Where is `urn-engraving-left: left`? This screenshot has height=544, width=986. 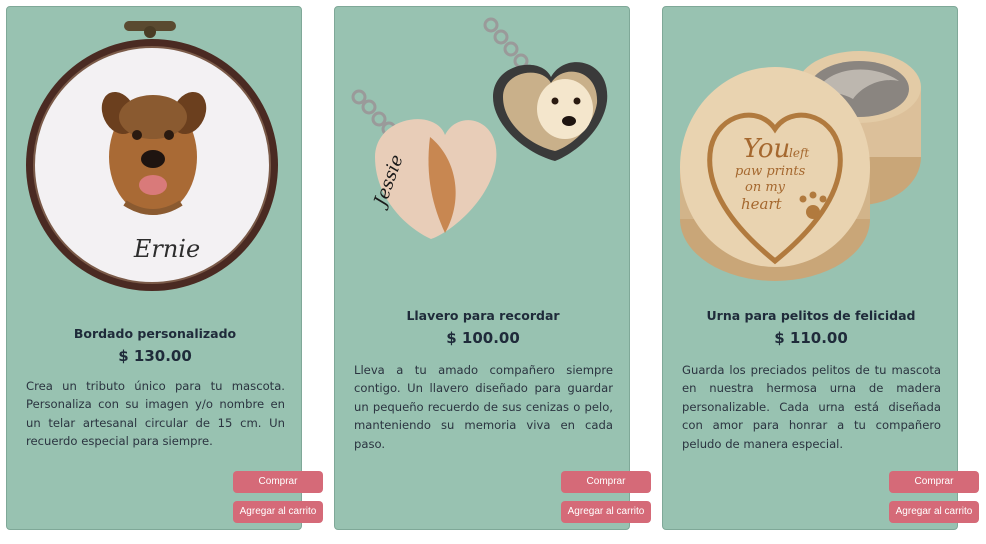
urn-engraving-left: left is located at coordinates (799, 153).